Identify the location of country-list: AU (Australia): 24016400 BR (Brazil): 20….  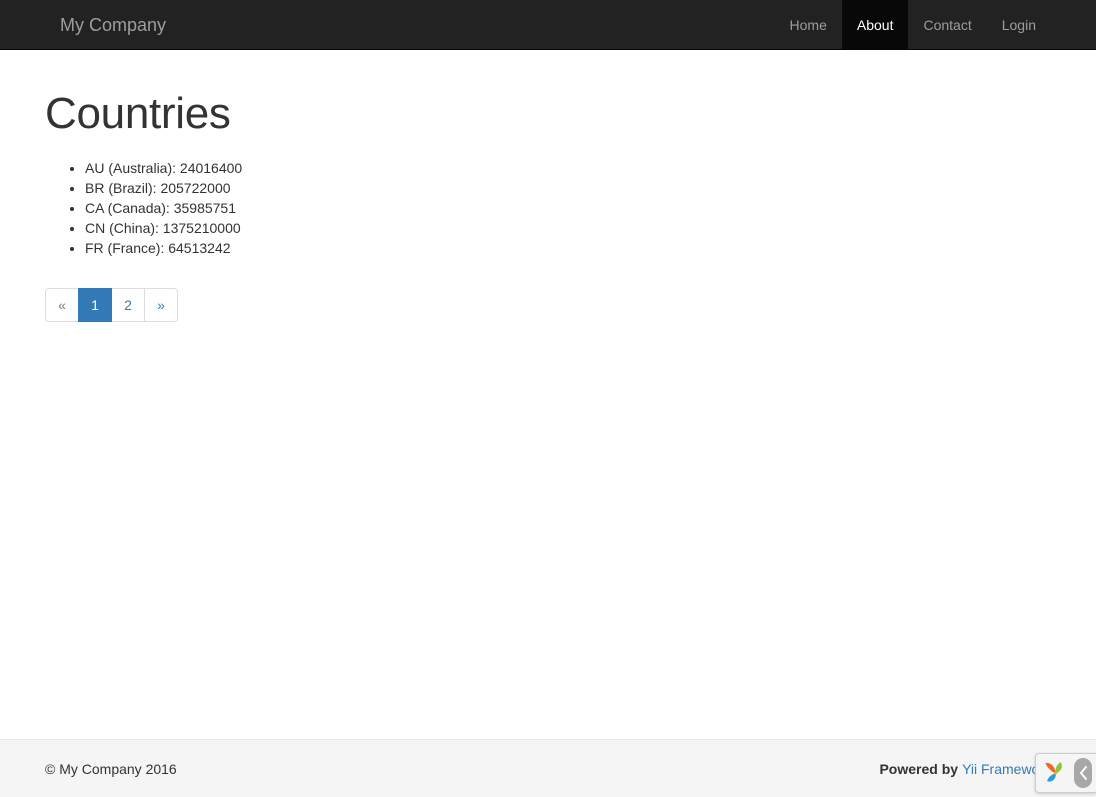
(548, 208).